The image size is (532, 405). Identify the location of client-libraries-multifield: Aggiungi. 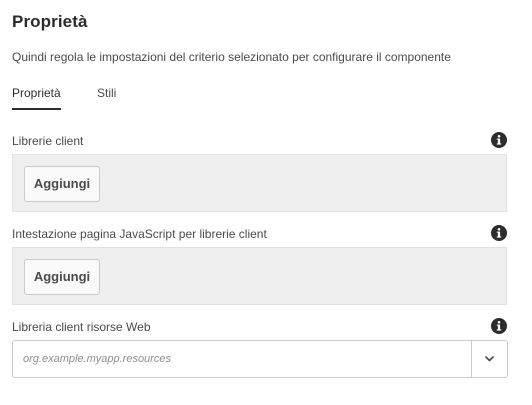
(259, 183).